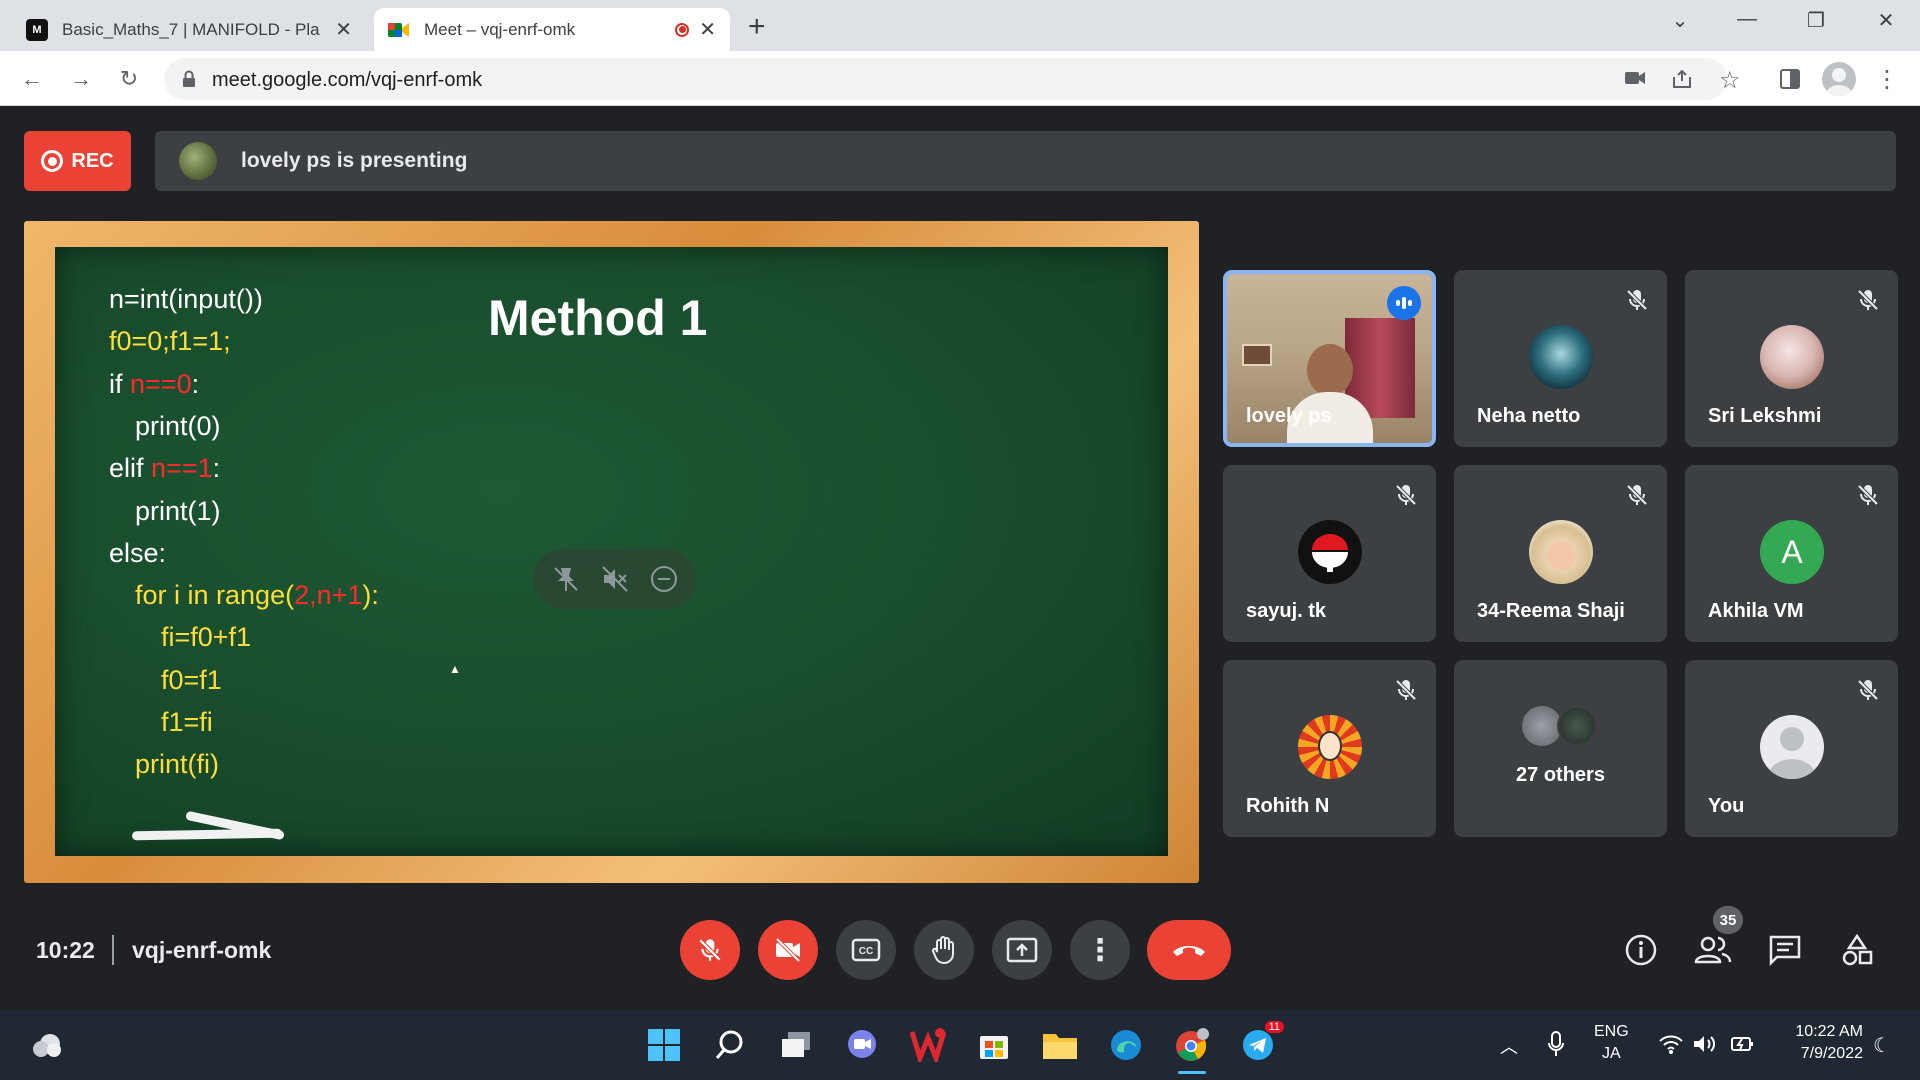 This screenshot has height=1080, width=1920. Describe the element at coordinates (1839, 79) in the screenshot. I see `profile-avatar` at that location.